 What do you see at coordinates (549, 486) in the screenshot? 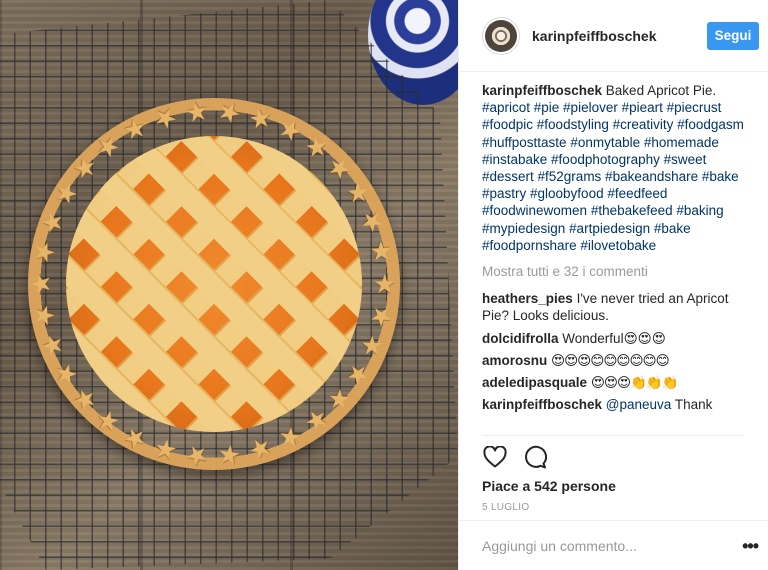
I see `likes-count: Piace a 542 persone` at bounding box center [549, 486].